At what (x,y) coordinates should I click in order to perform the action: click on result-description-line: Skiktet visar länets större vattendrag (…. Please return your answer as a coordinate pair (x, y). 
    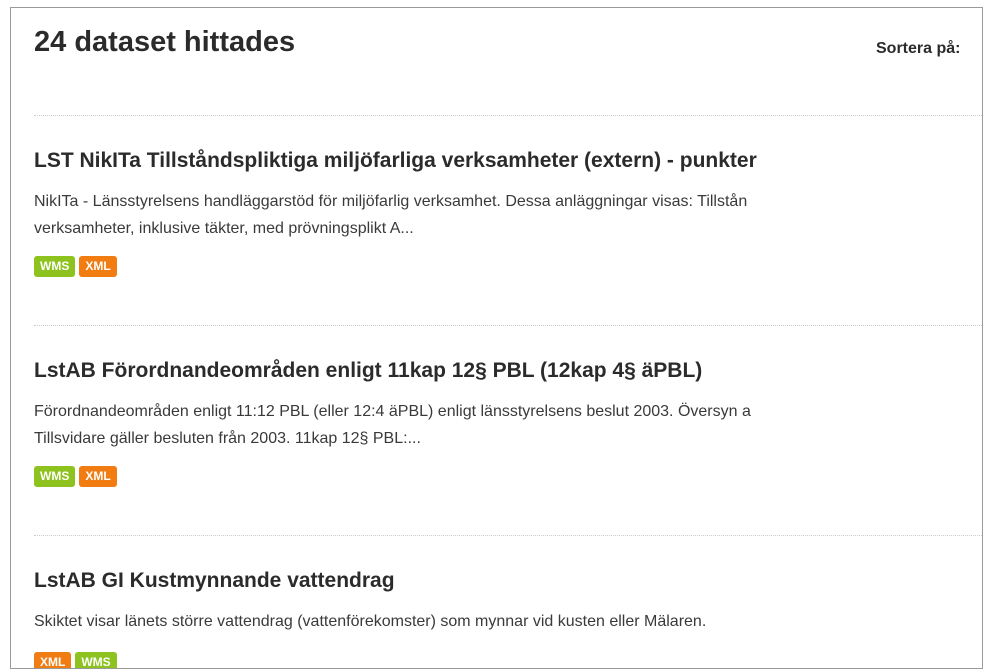
    Looking at the image, I should click on (370, 621).